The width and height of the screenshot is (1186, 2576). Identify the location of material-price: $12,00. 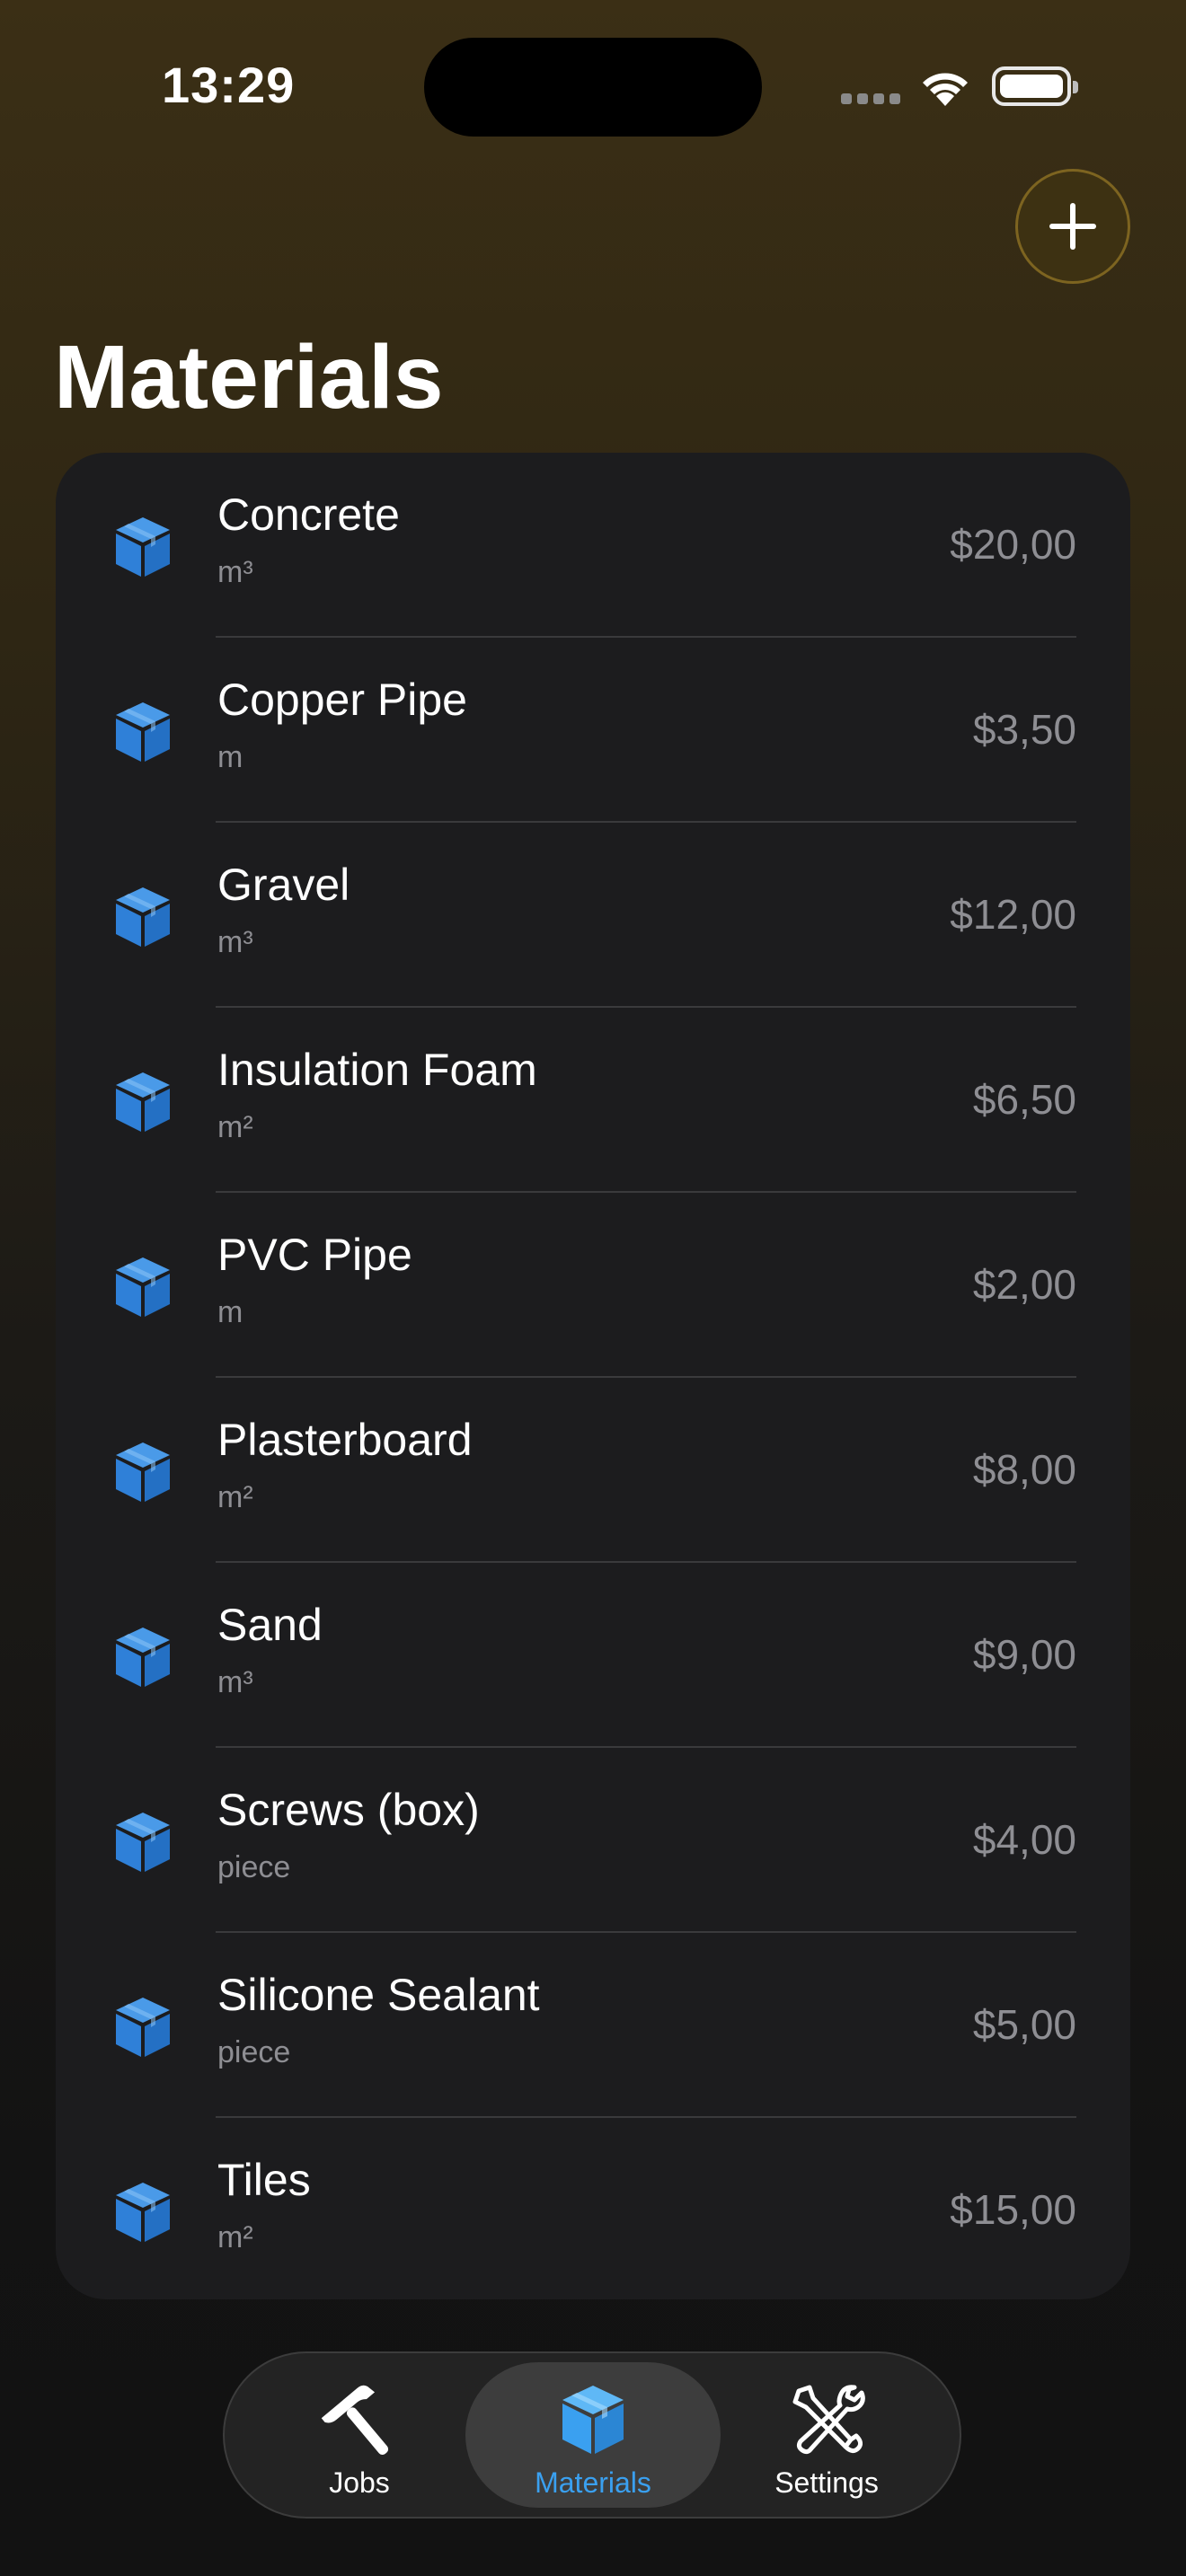
(1013, 914).